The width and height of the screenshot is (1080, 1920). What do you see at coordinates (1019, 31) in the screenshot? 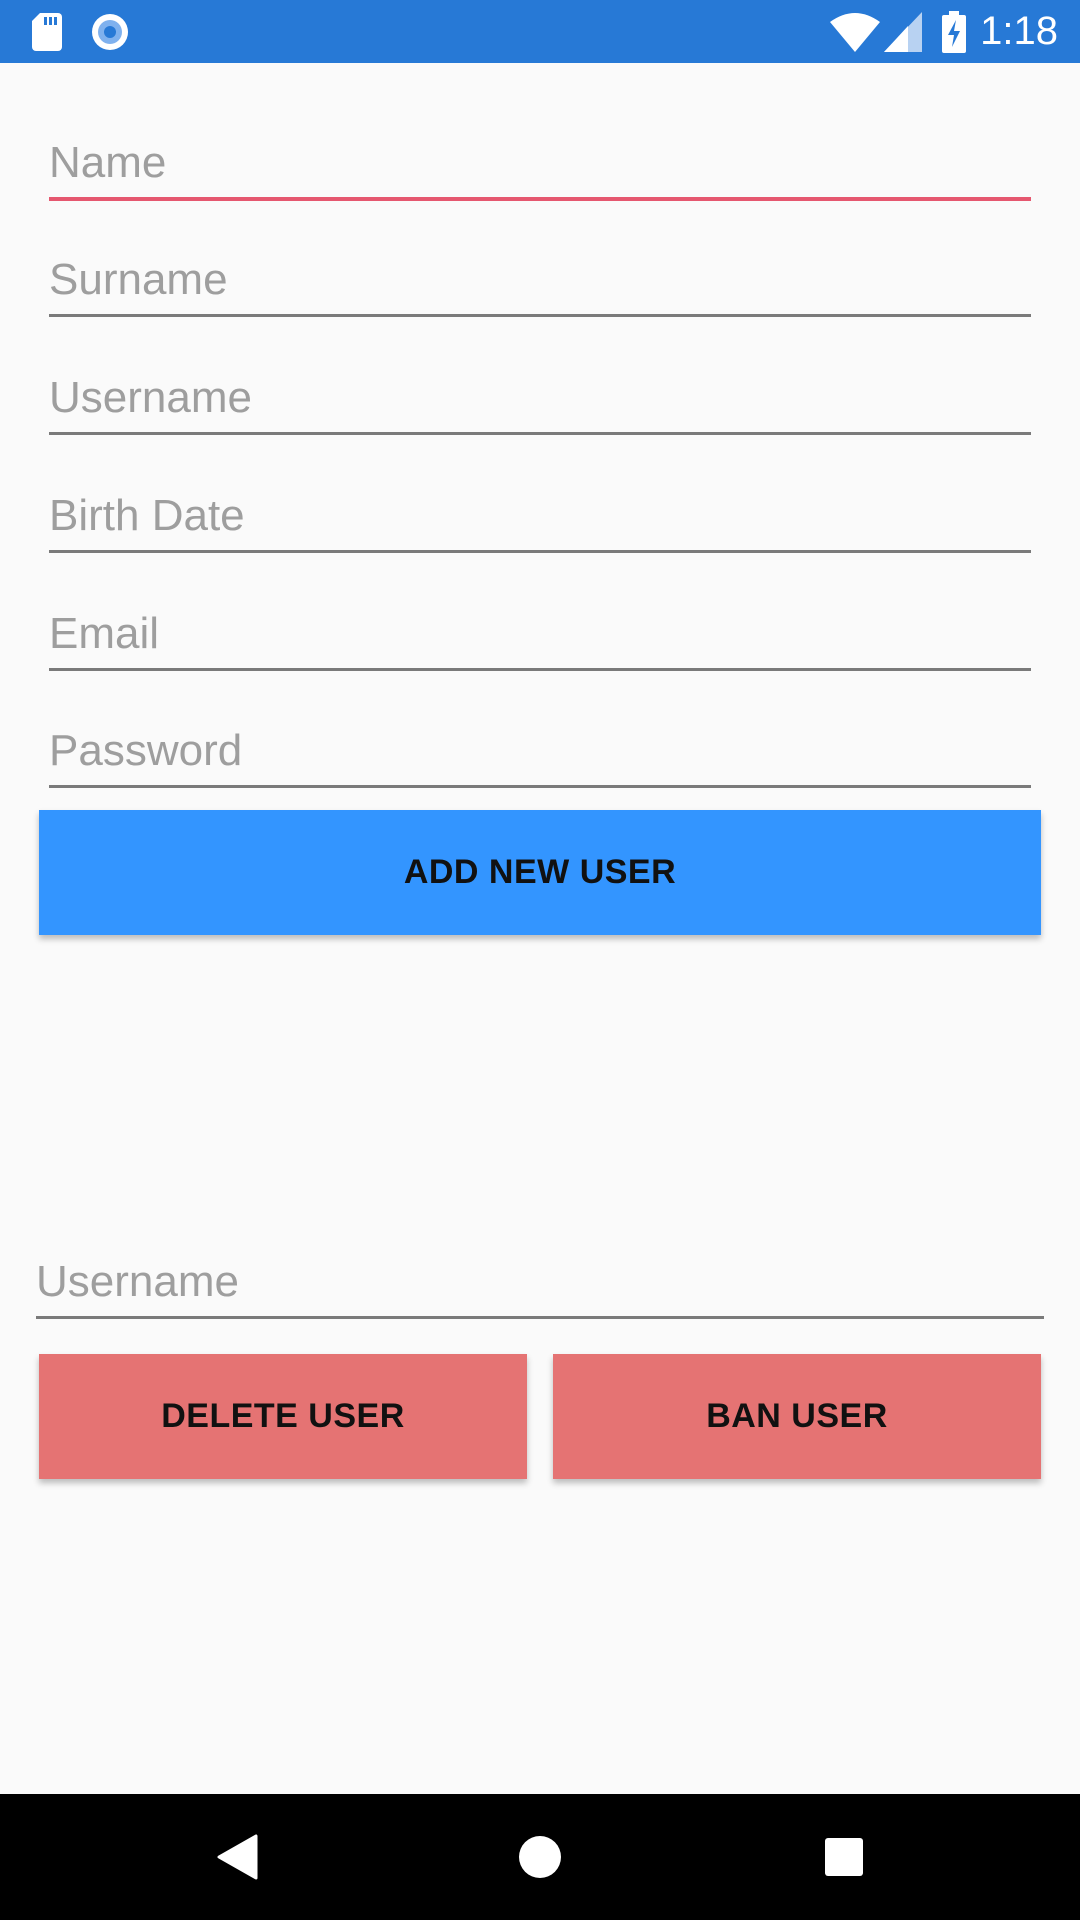
I see `clock: 1:18` at bounding box center [1019, 31].